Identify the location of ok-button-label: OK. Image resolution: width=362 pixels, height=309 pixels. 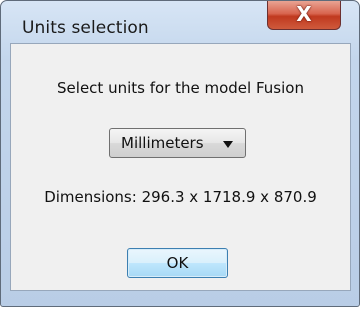
(177, 263).